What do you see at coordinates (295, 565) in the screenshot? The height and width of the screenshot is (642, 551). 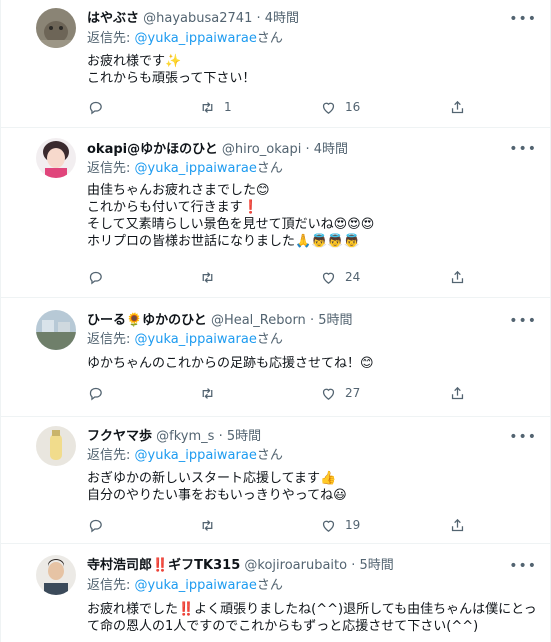 I see `user-handle: @kojiroarubaito` at bounding box center [295, 565].